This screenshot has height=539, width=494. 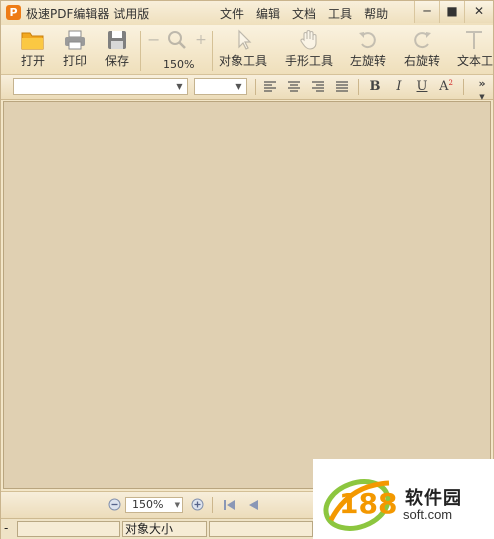 I want to click on open-button: 打开, so click(x=33, y=50).